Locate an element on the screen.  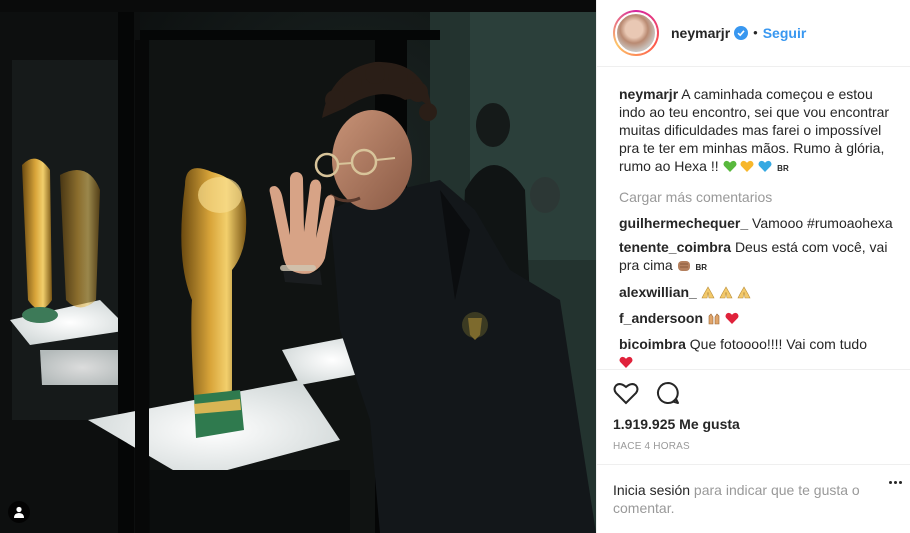
comment-item: bicoimbra Que fotoooo!!!! Vai com tudo is located at coordinates (756, 352).